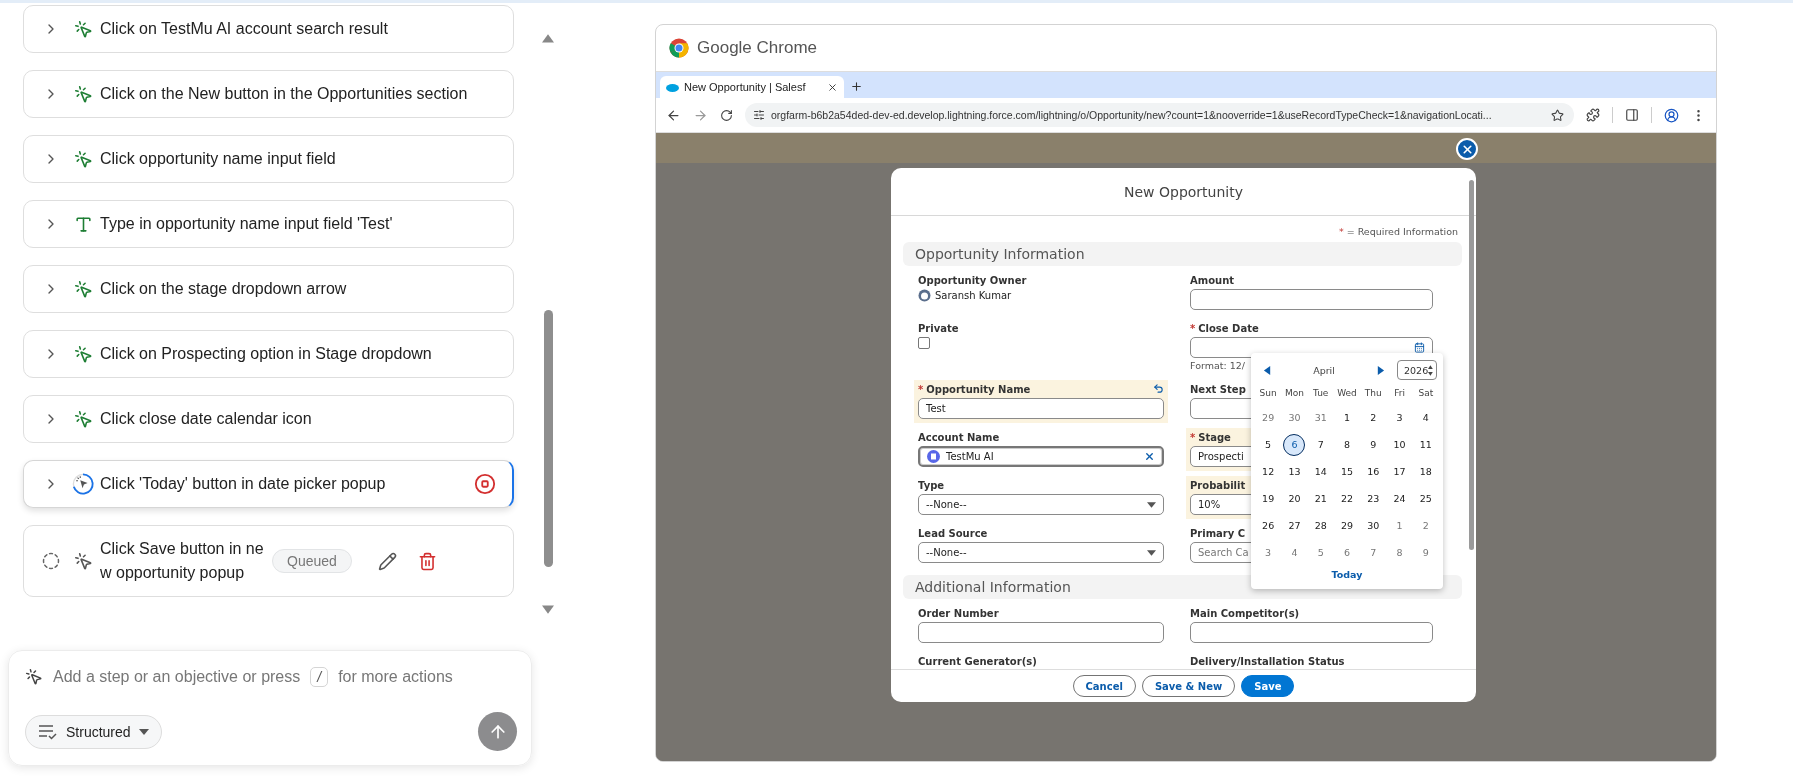  I want to click on checkbox, so click(924, 343).